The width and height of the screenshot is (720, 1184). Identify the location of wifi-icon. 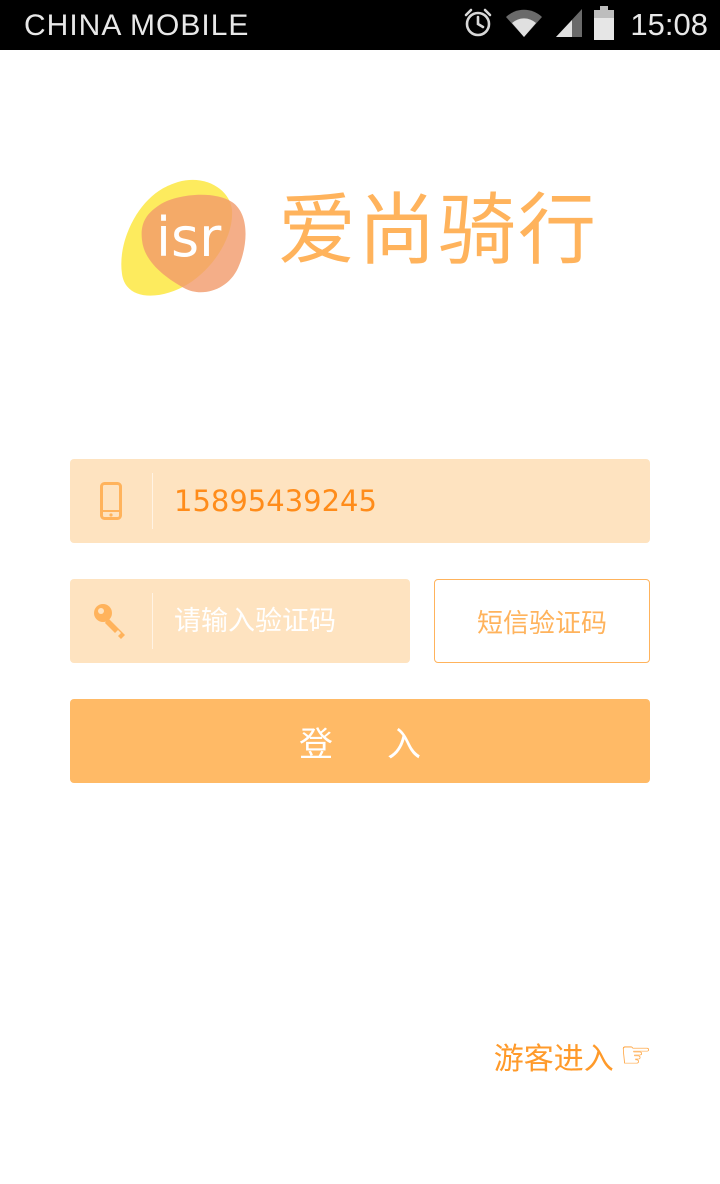
(524, 25).